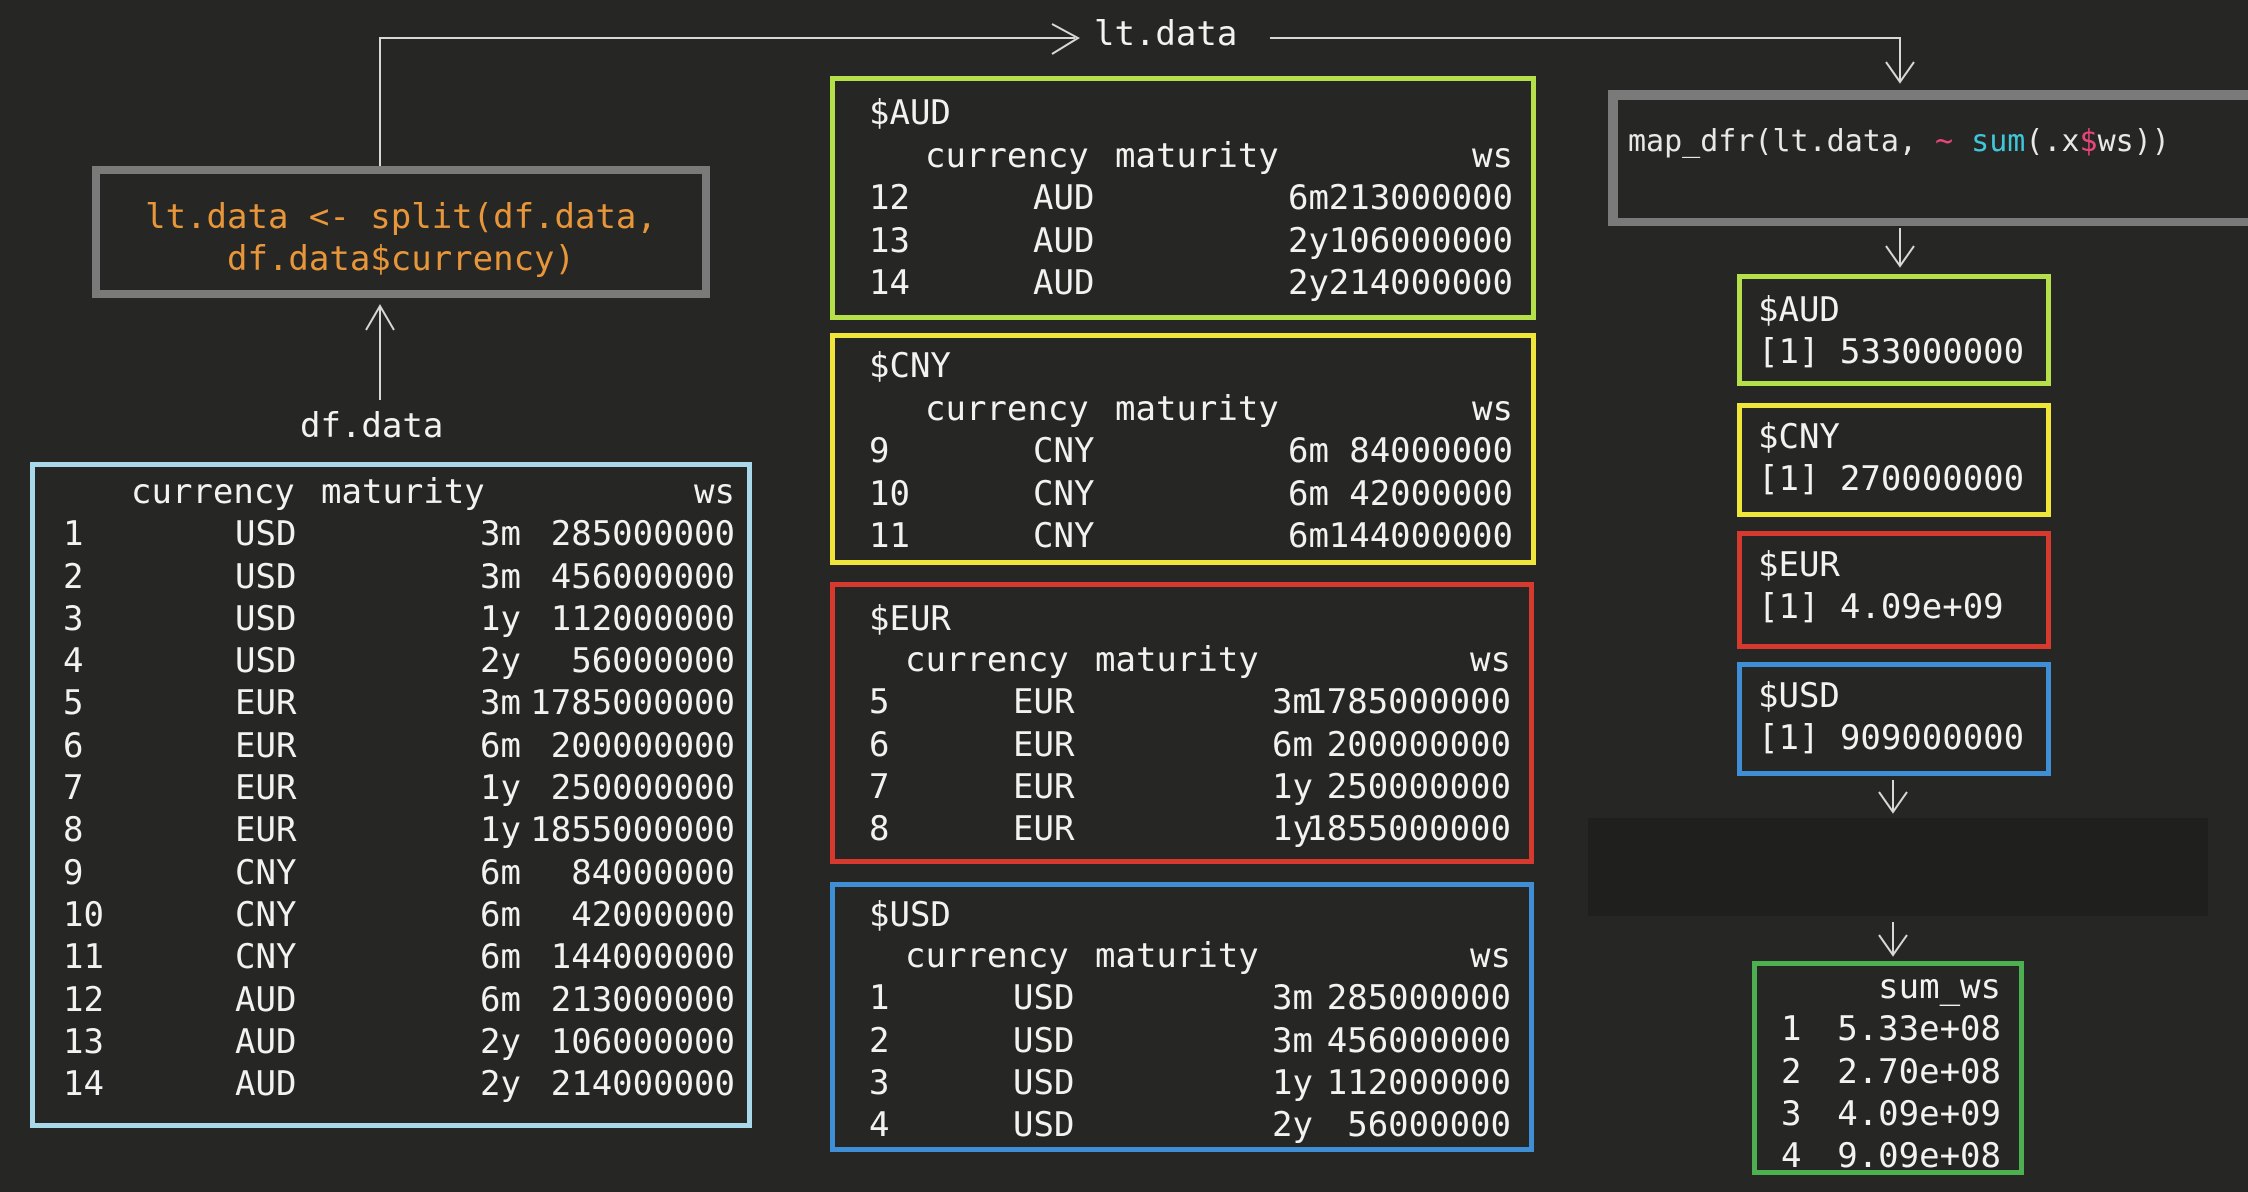 Image resolution: width=2248 pixels, height=1192 pixels. What do you see at coordinates (1420, 535) in the screenshot?
I see `ws-cell: 144000000` at bounding box center [1420, 535].